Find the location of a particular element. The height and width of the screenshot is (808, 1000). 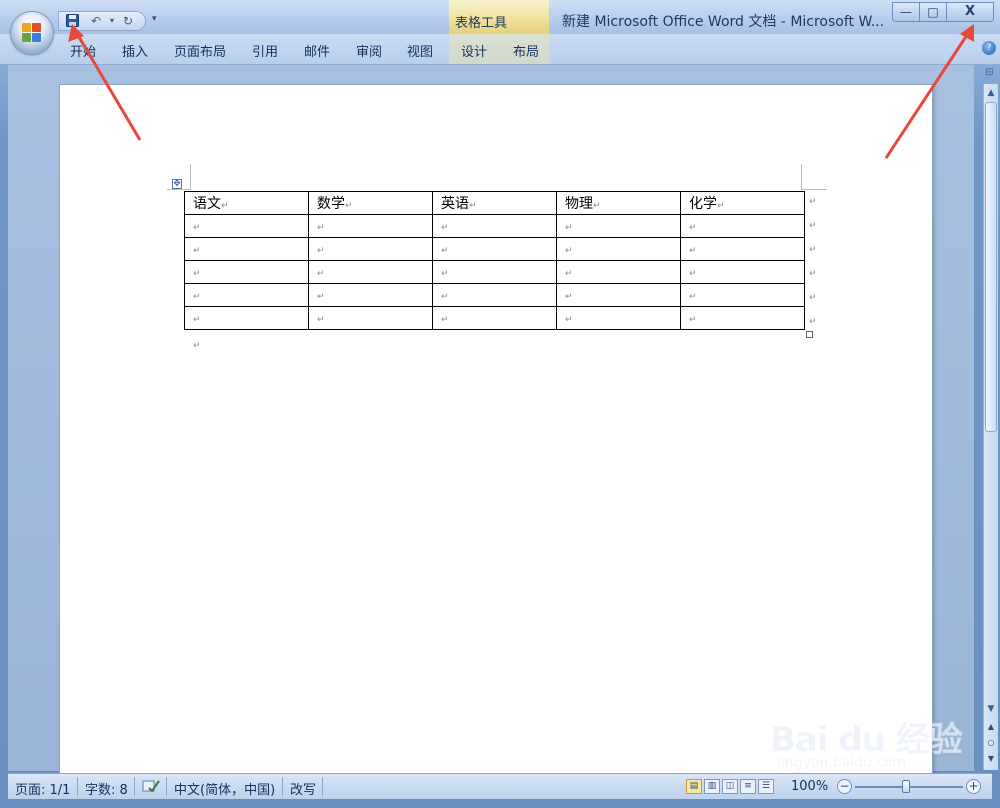

status-word-count: 字数: 8 is located at coordinates (106, 788).